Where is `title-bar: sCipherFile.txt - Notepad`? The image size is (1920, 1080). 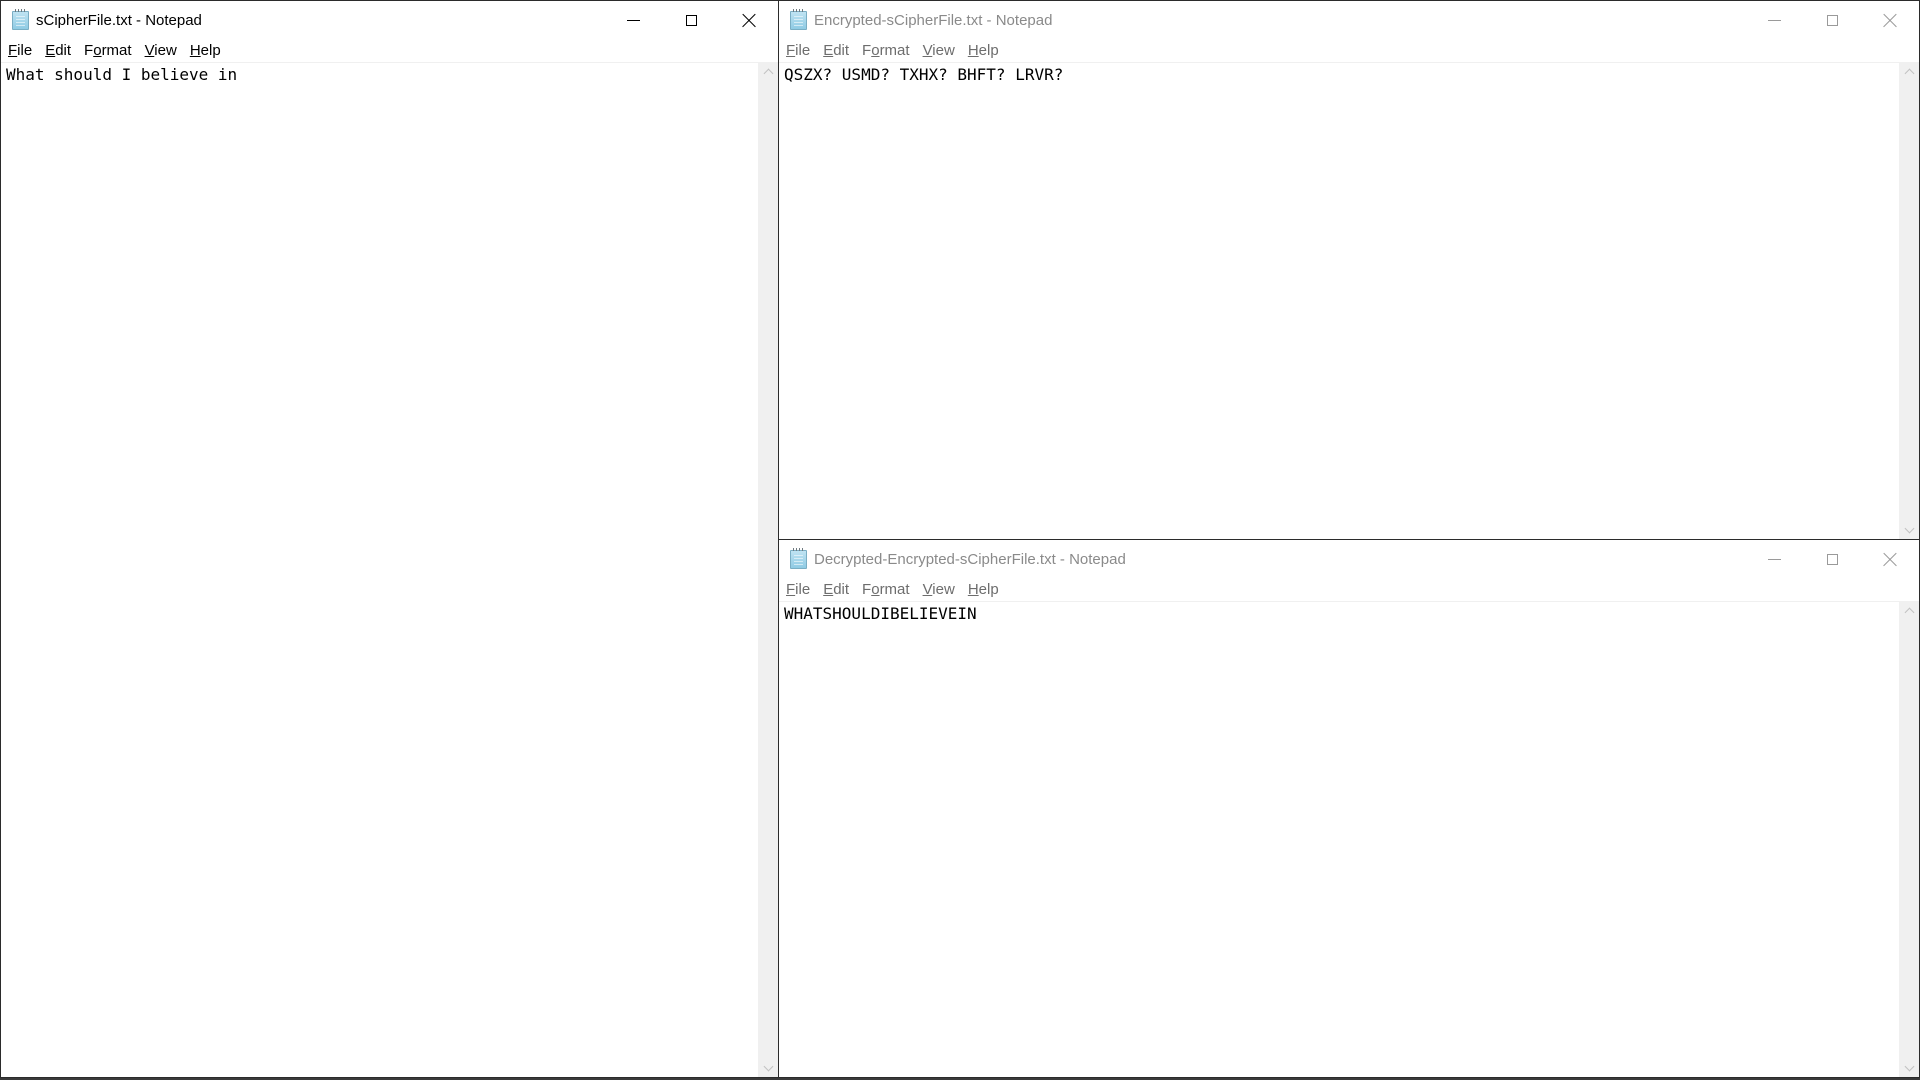 title-bar: sCipherFile.txt - Notepad is located at coordinates (389, 20).